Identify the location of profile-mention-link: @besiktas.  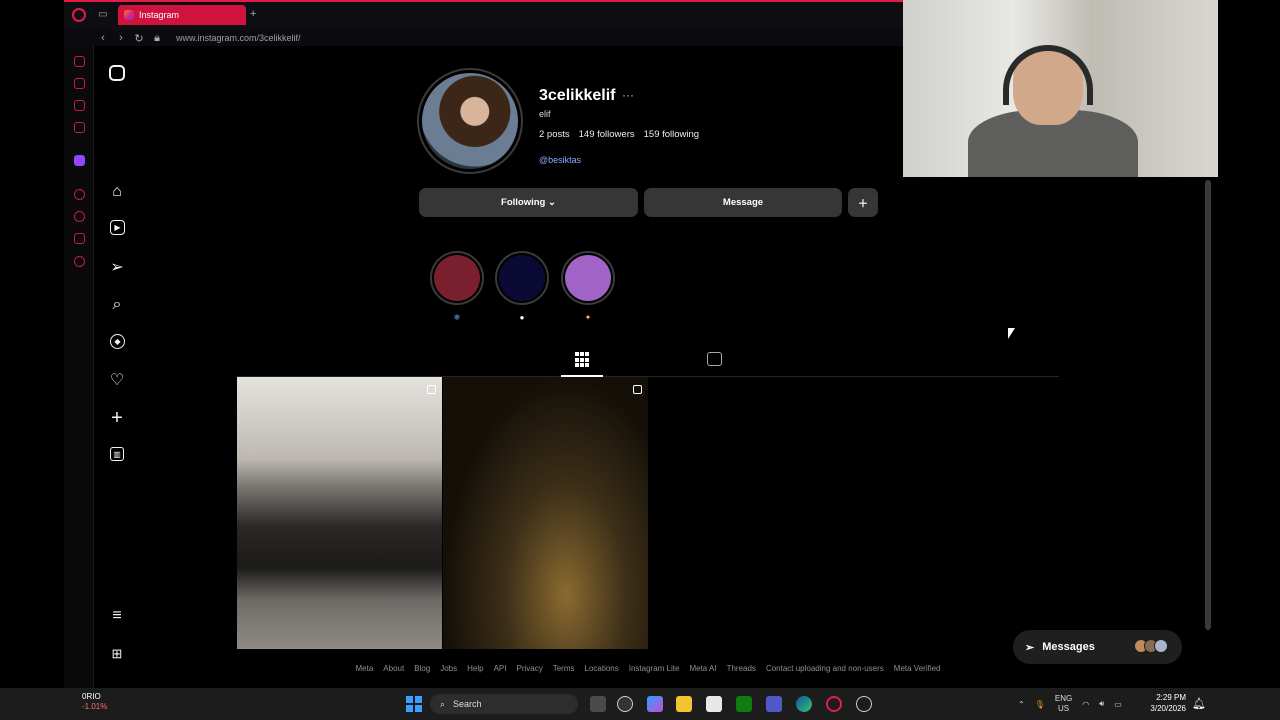
(560, 160).